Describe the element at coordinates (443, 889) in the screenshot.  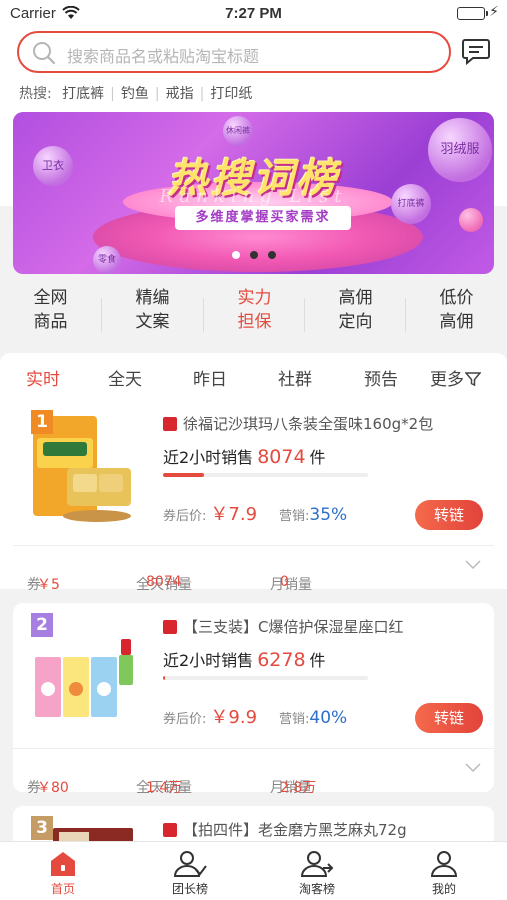
I see `tabbar-label: 我的` at that location.